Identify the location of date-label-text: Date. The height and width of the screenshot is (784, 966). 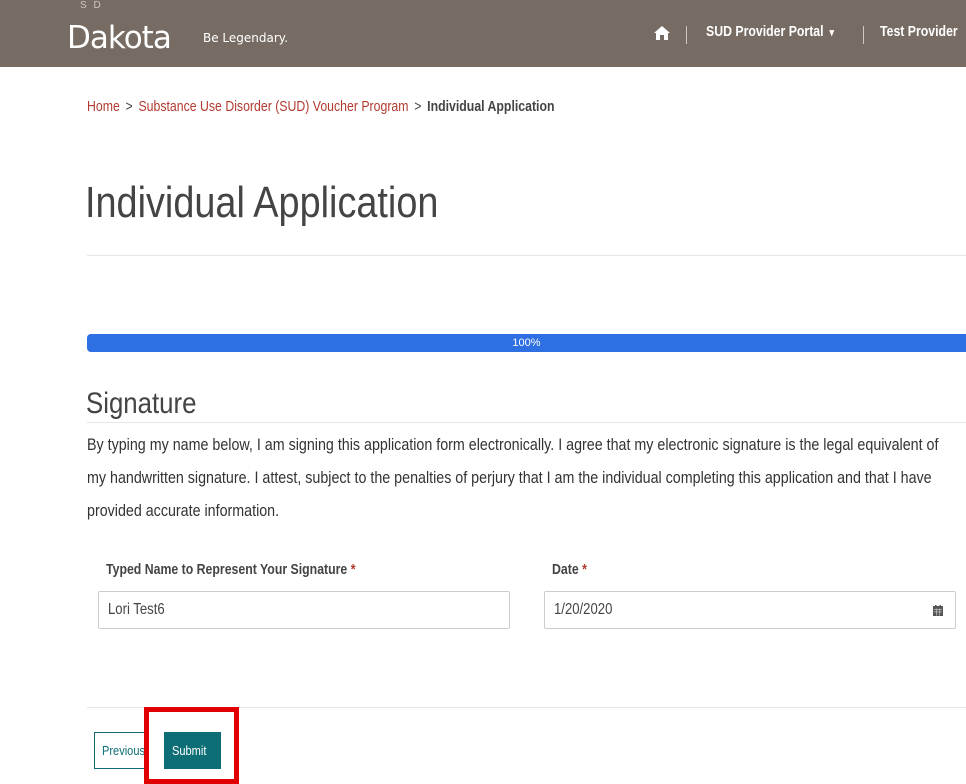
(565, 569).